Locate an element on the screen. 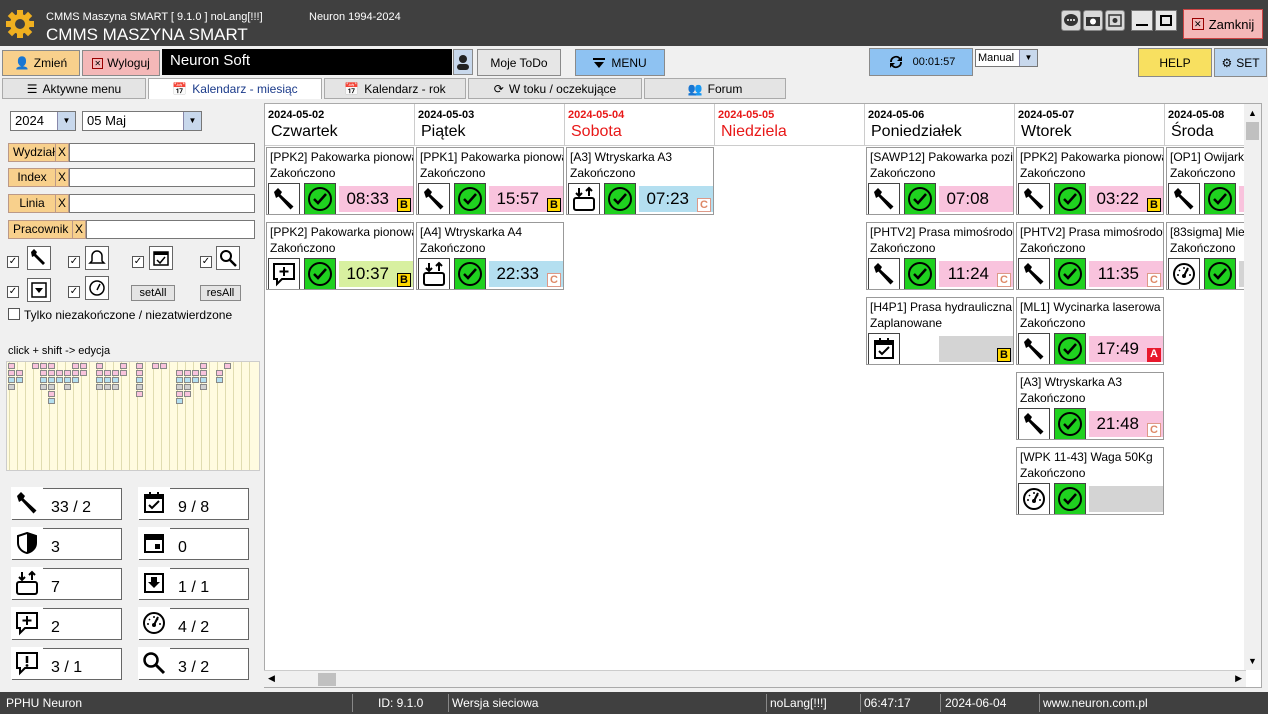  stat-box: 3 / 1 is located at coordinates (66, 663).